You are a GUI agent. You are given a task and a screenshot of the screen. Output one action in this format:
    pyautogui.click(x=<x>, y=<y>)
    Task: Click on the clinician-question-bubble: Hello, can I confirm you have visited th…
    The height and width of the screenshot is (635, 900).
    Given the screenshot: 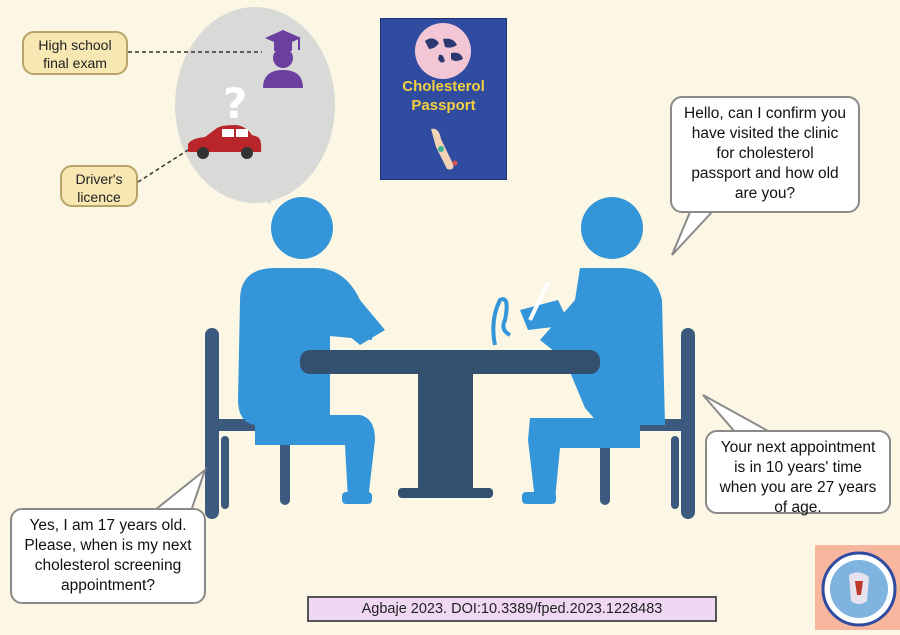 What is the action you would take?
    pyautogui.click(x=765, y=154)
    